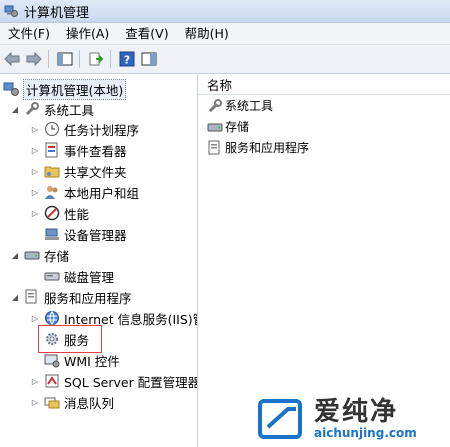 Image resolution: width=450 pixels, height=447 pixels. Describe the element at coordinates (207, 33) in the screenshot. I see `menu-help: 帮助(H)` at that location.